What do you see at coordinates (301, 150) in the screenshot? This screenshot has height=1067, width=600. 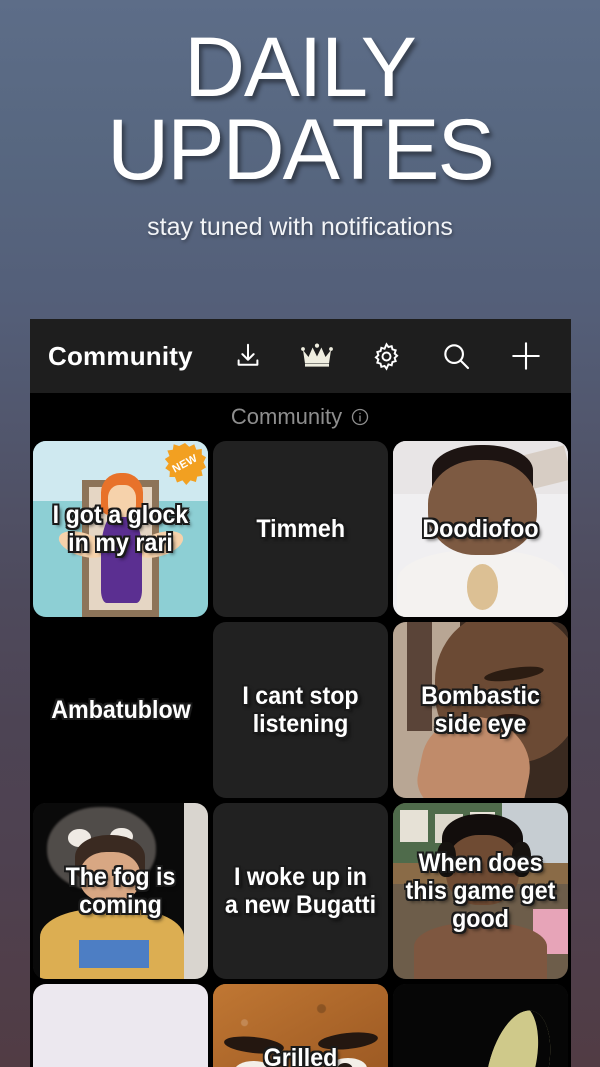 I see `promo-title-line2: UPDATES` at bounding box center [301, 150].